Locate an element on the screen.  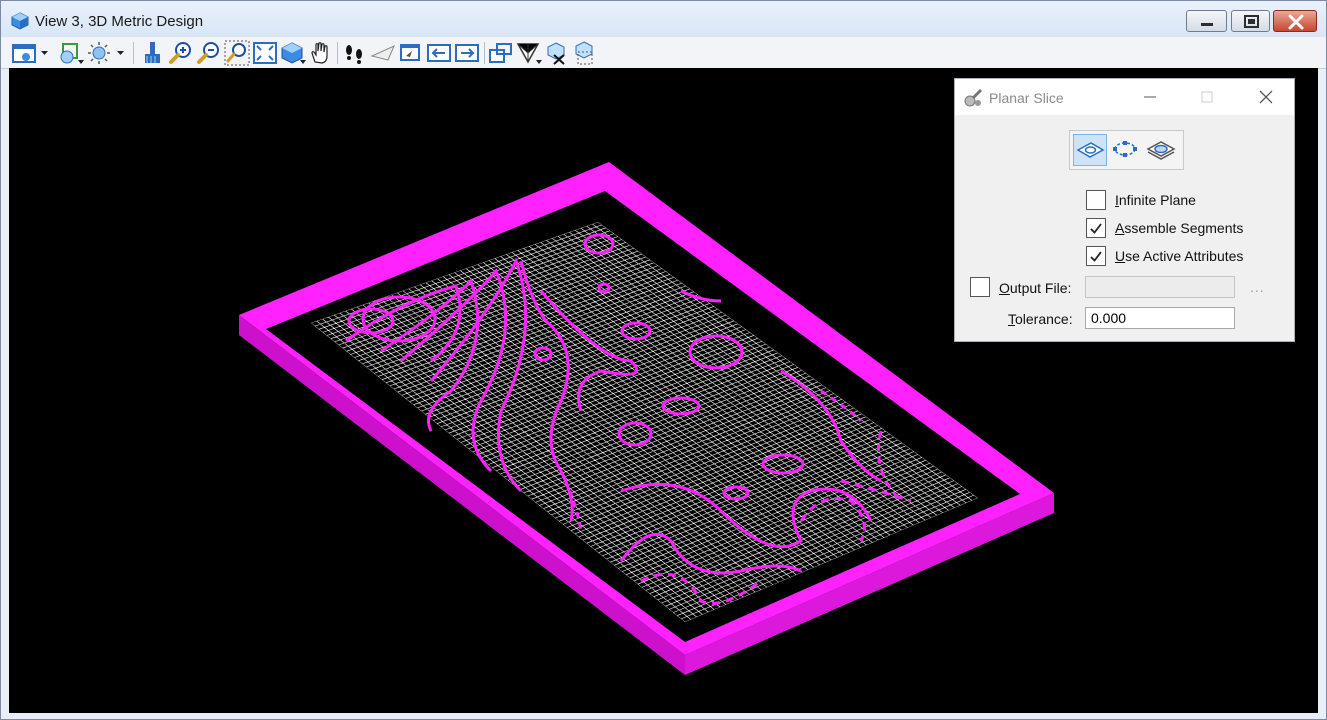
assemble-segments-text: ssemble Segments is located at coordinates (1184, 228).